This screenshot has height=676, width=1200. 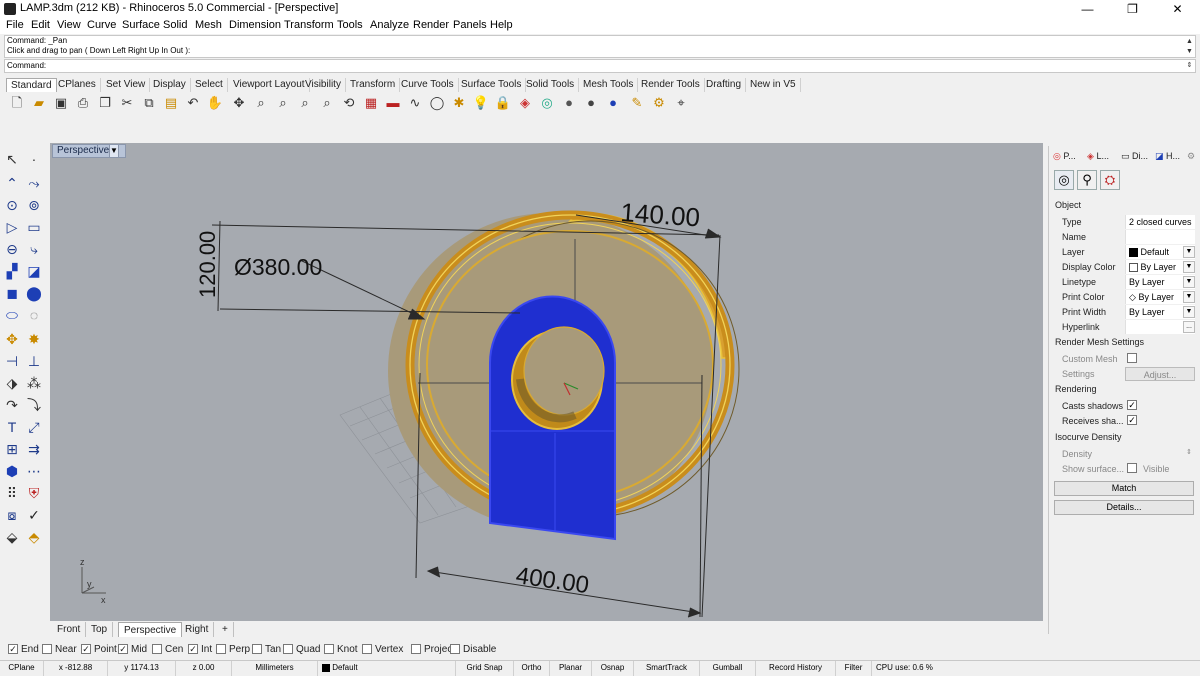 I want to click on scroll-up-icon: ▲, so click(x=1189, y=42).